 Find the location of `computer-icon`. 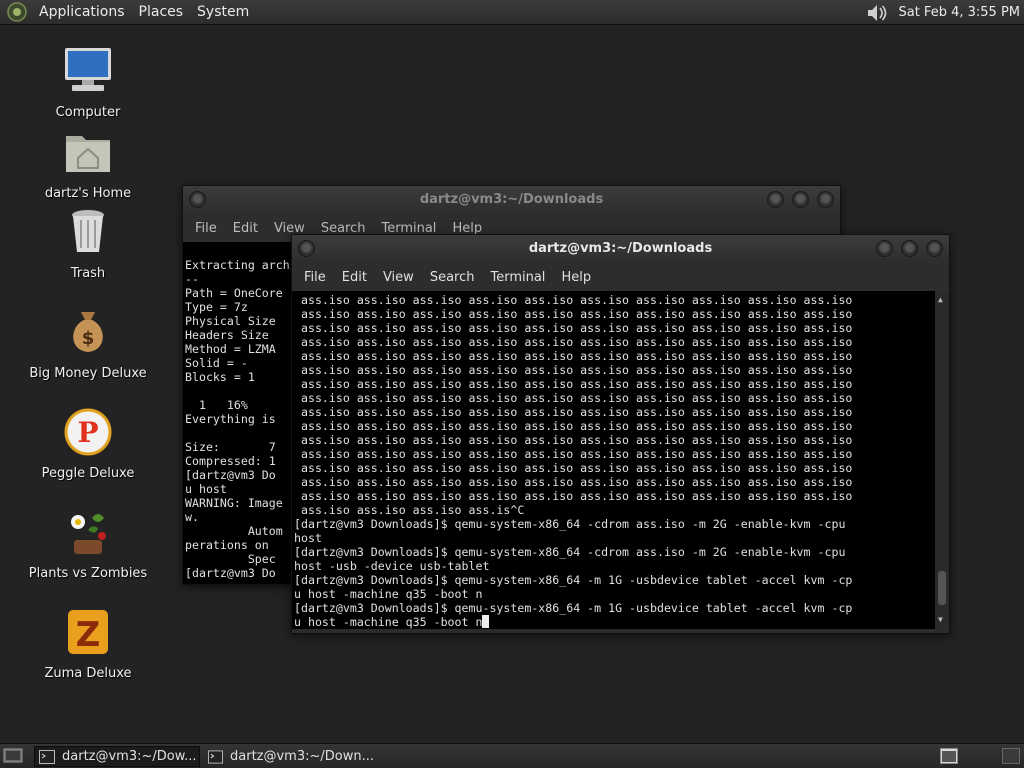

computer-icon is located at coordinates (88, 69).